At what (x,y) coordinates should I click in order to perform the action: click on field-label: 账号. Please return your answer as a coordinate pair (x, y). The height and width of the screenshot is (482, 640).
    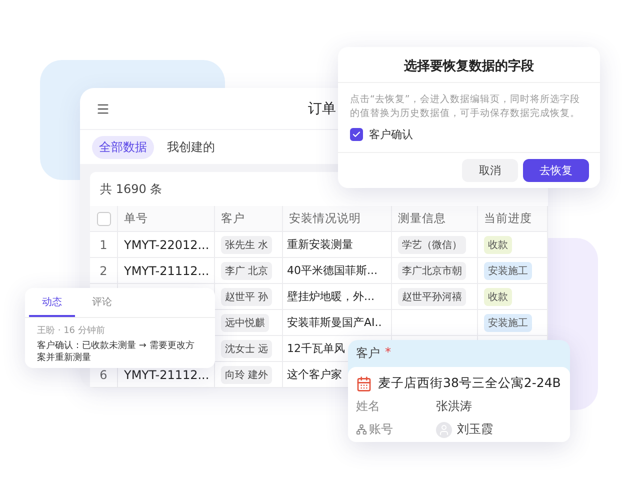
    Looking at the image, I should click on (381, 429).